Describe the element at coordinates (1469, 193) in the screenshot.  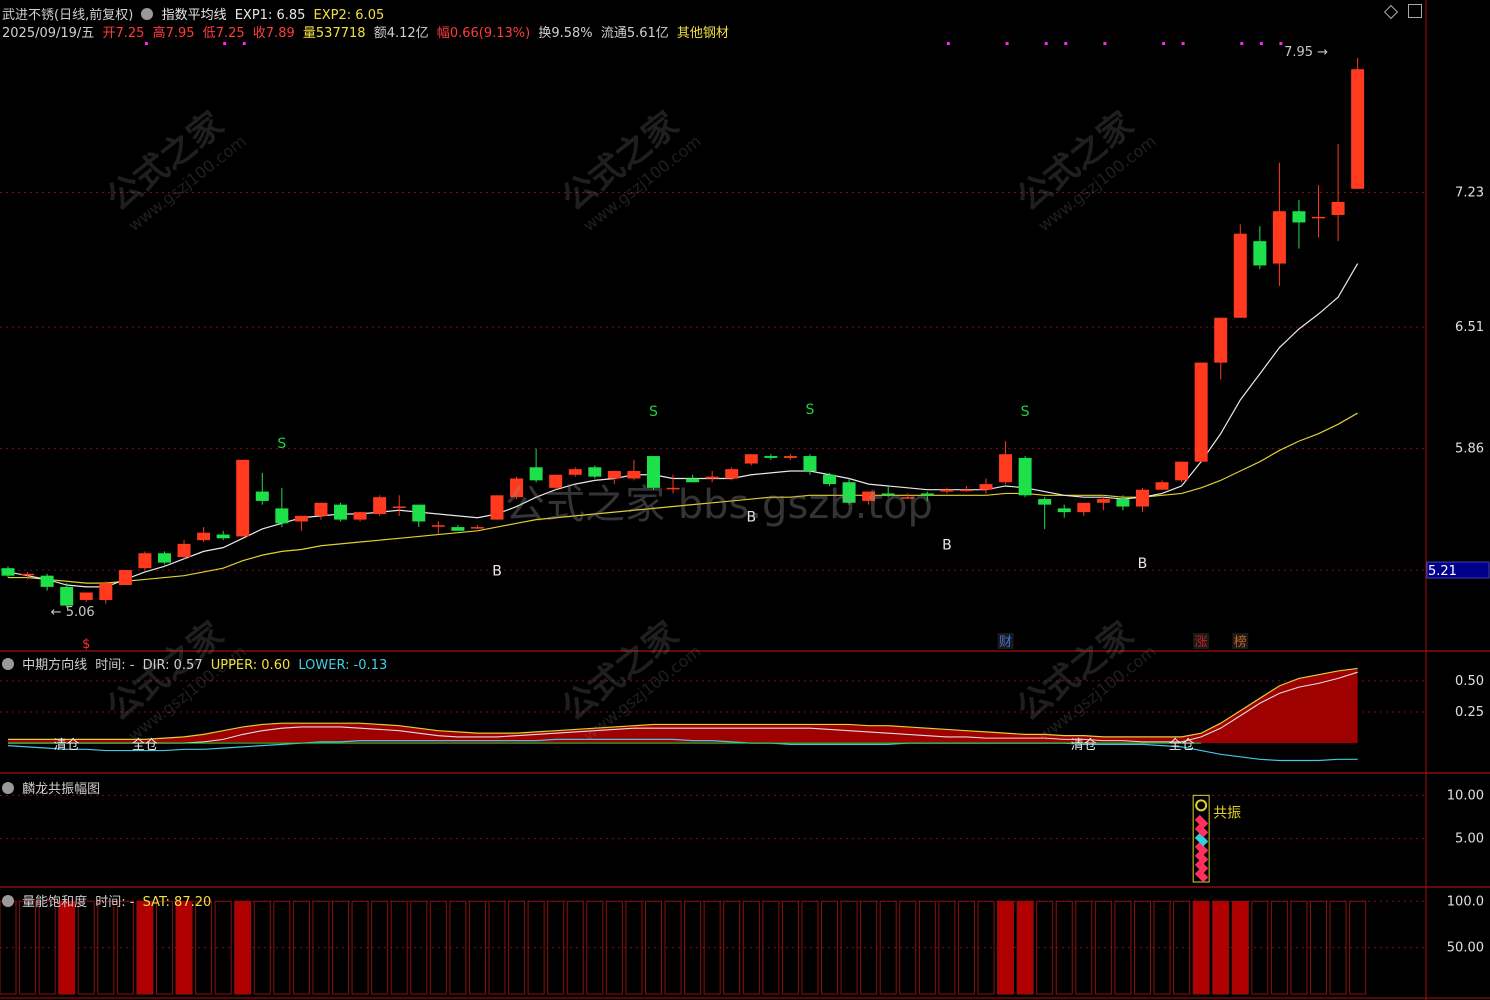
I see `price-tick-label: 7.23` at that location.